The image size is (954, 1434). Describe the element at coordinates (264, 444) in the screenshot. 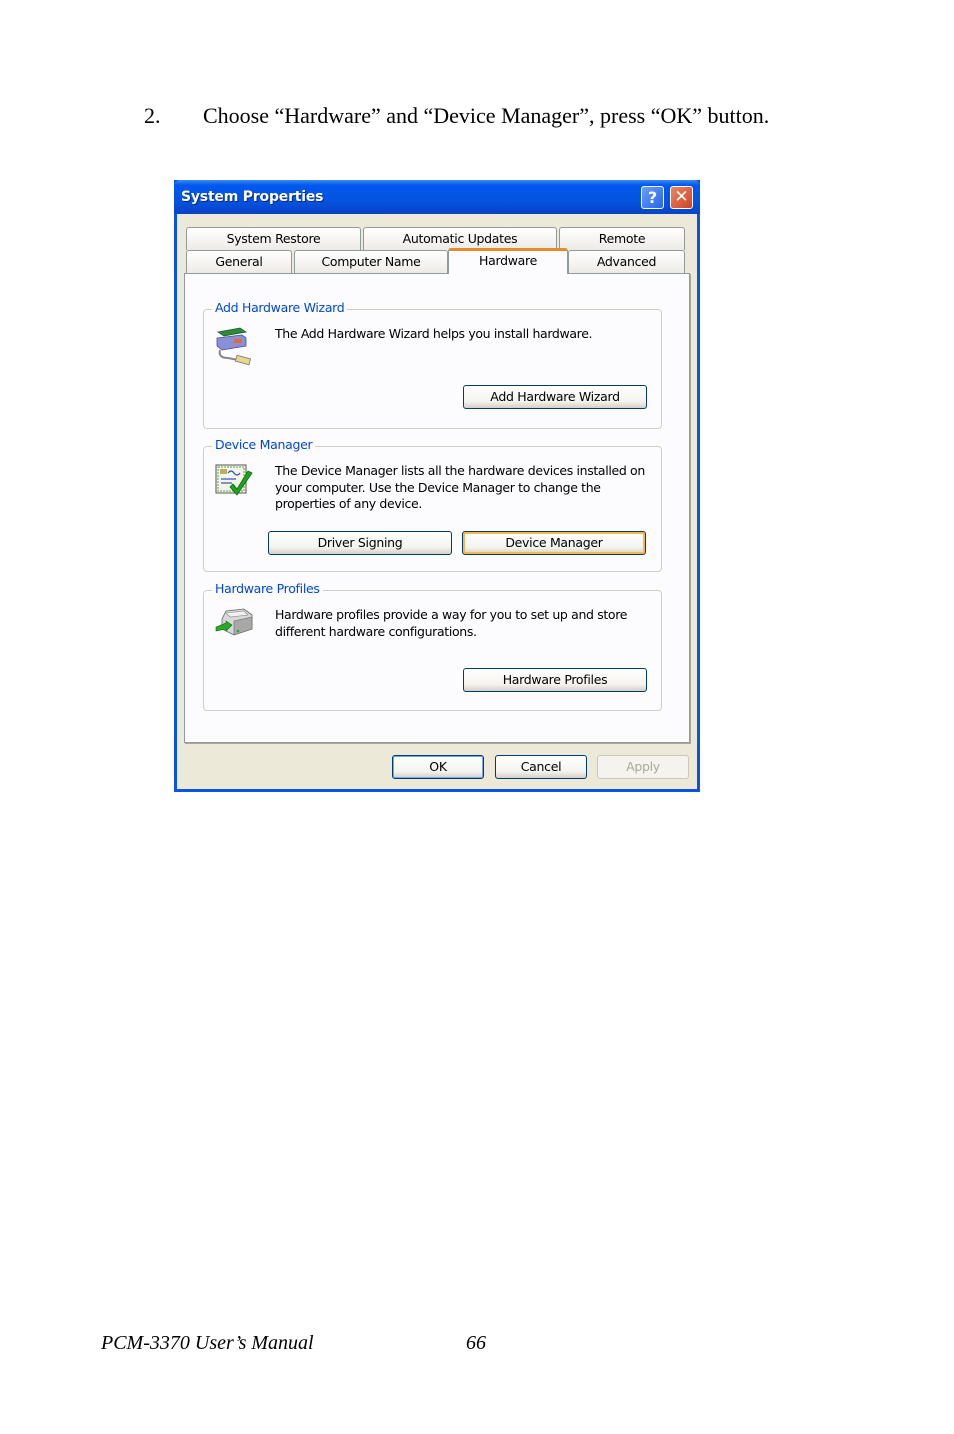

I see `group-label: Device Manager` at that location.